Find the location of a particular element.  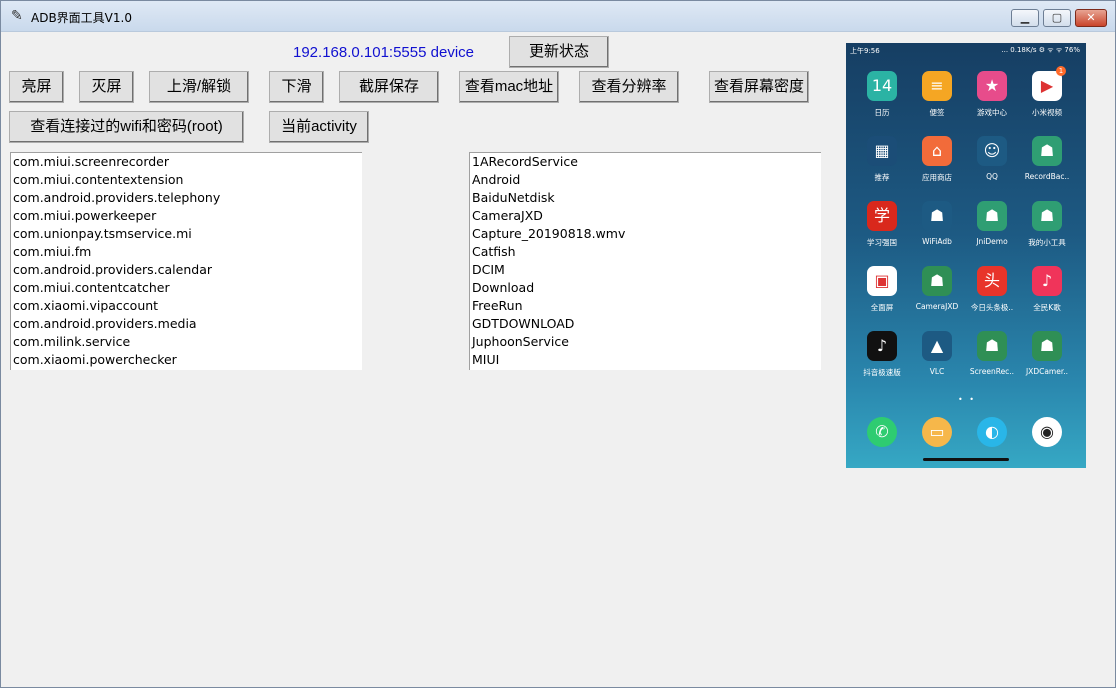

package-list-item: com.android.providers.media is located at coordinates (186, 324).